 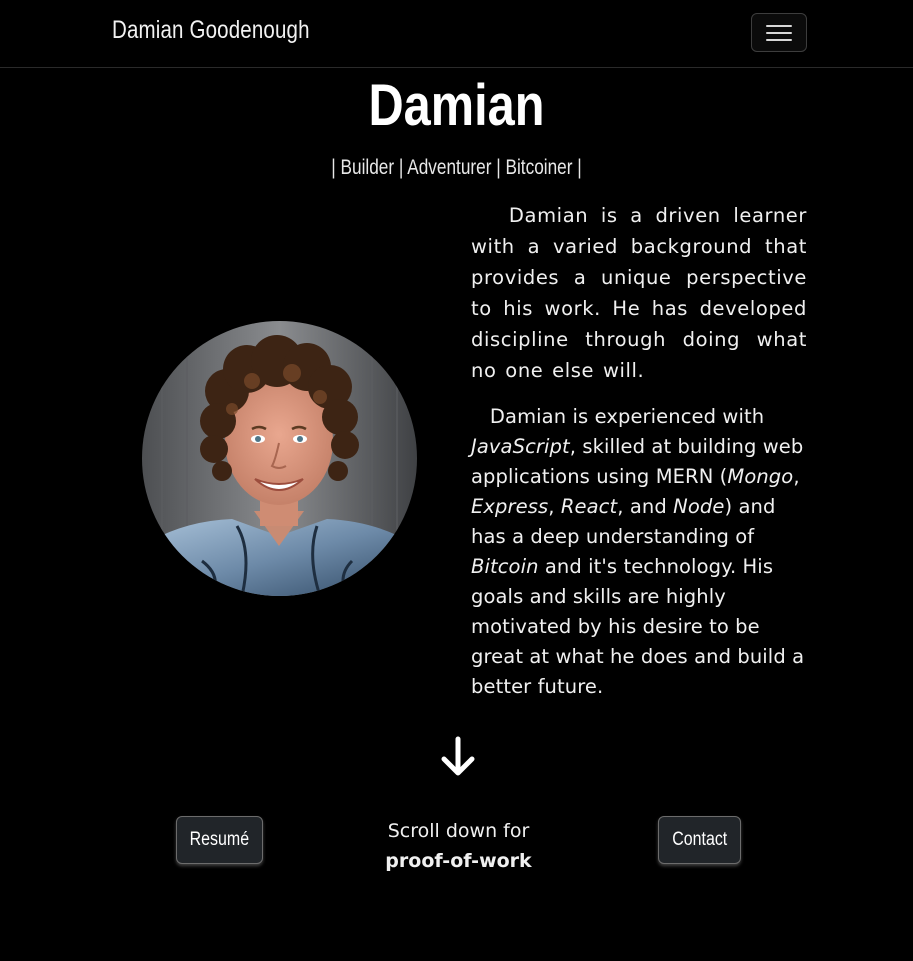 I want to click on skill-express: Express, so click(x=510, y=506).